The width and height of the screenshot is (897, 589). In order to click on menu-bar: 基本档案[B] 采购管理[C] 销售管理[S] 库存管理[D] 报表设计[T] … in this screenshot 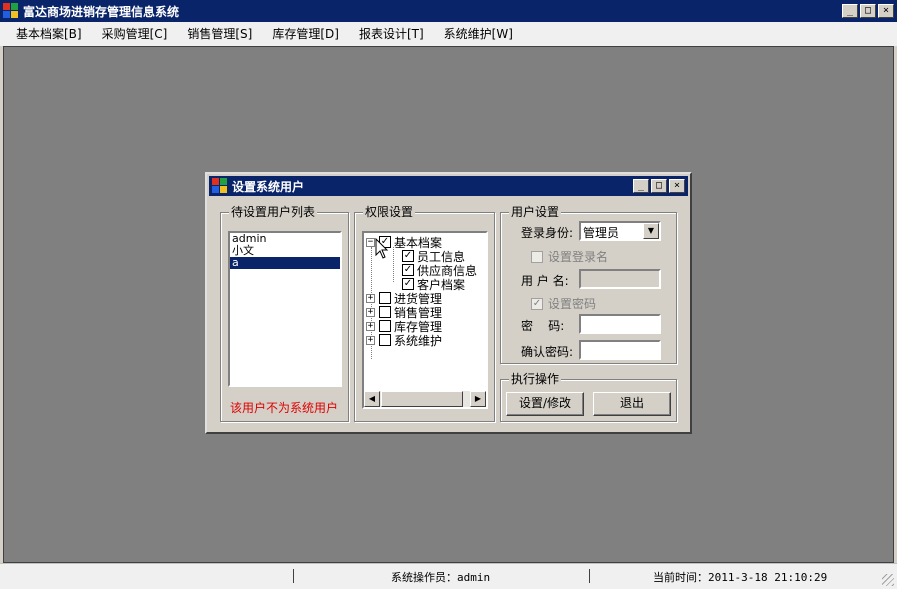, I will do `click(448, 34)`.